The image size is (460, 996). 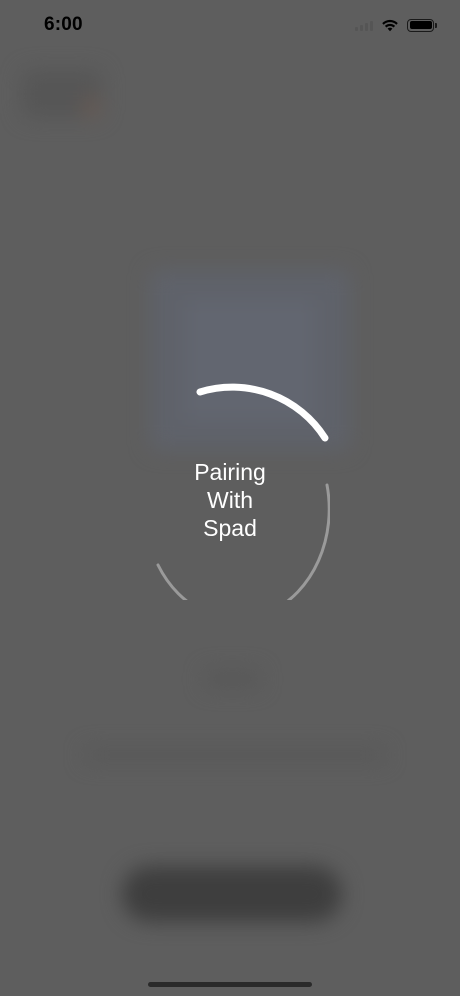 What do you see at coordinates (364, 25) in the screenshot?
I see `cellular-signal-icon` at bounding box center [364, 25].